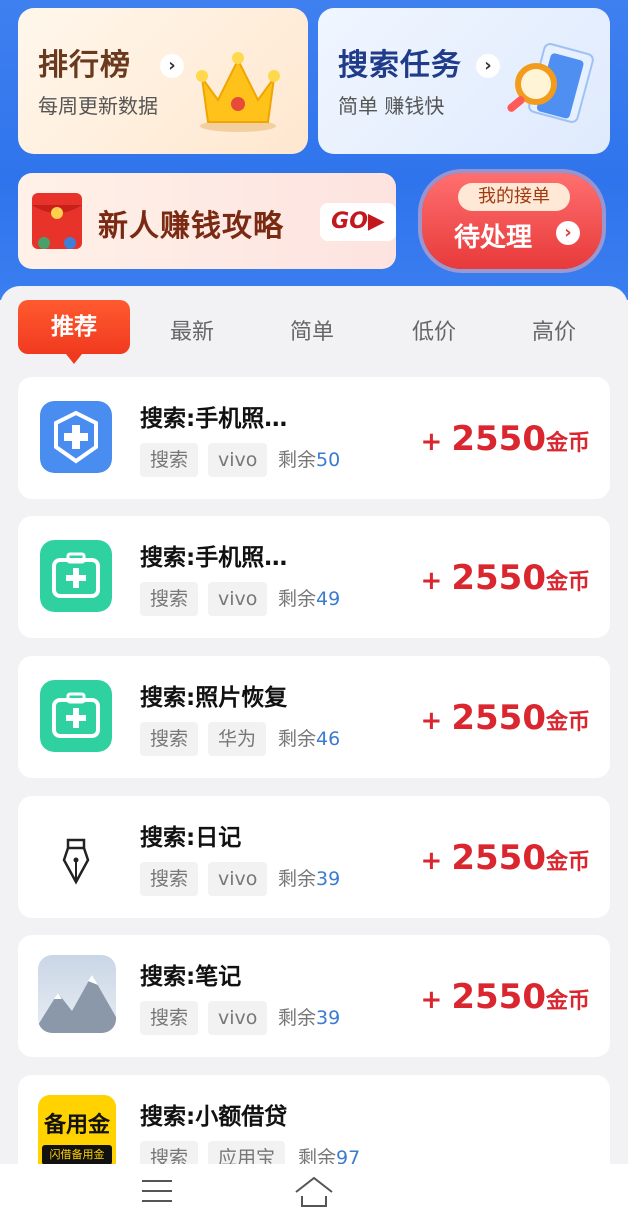 The height and width of the screenshot is (1219, 628). Describe the element at coordinates (214, 1117) in the screenshot. I see `task-title: 搜索:小额借贷` at that location.